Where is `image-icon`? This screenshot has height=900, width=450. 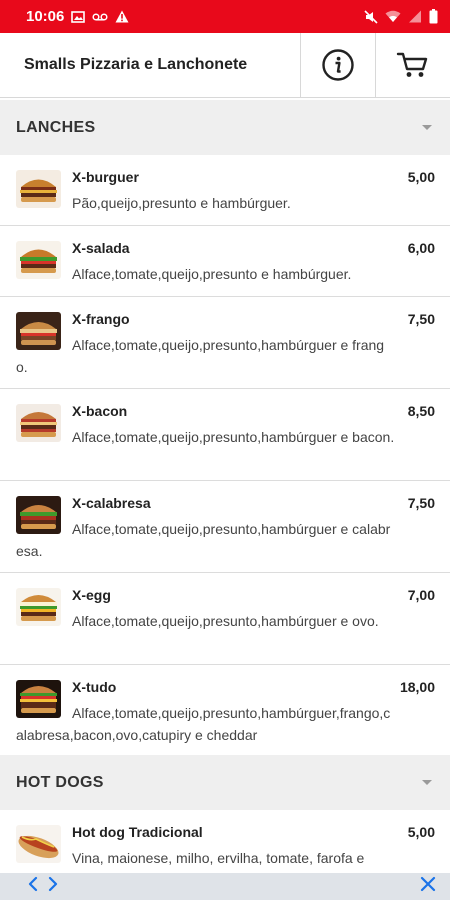
image-icon is located at coordinates (78, 16).